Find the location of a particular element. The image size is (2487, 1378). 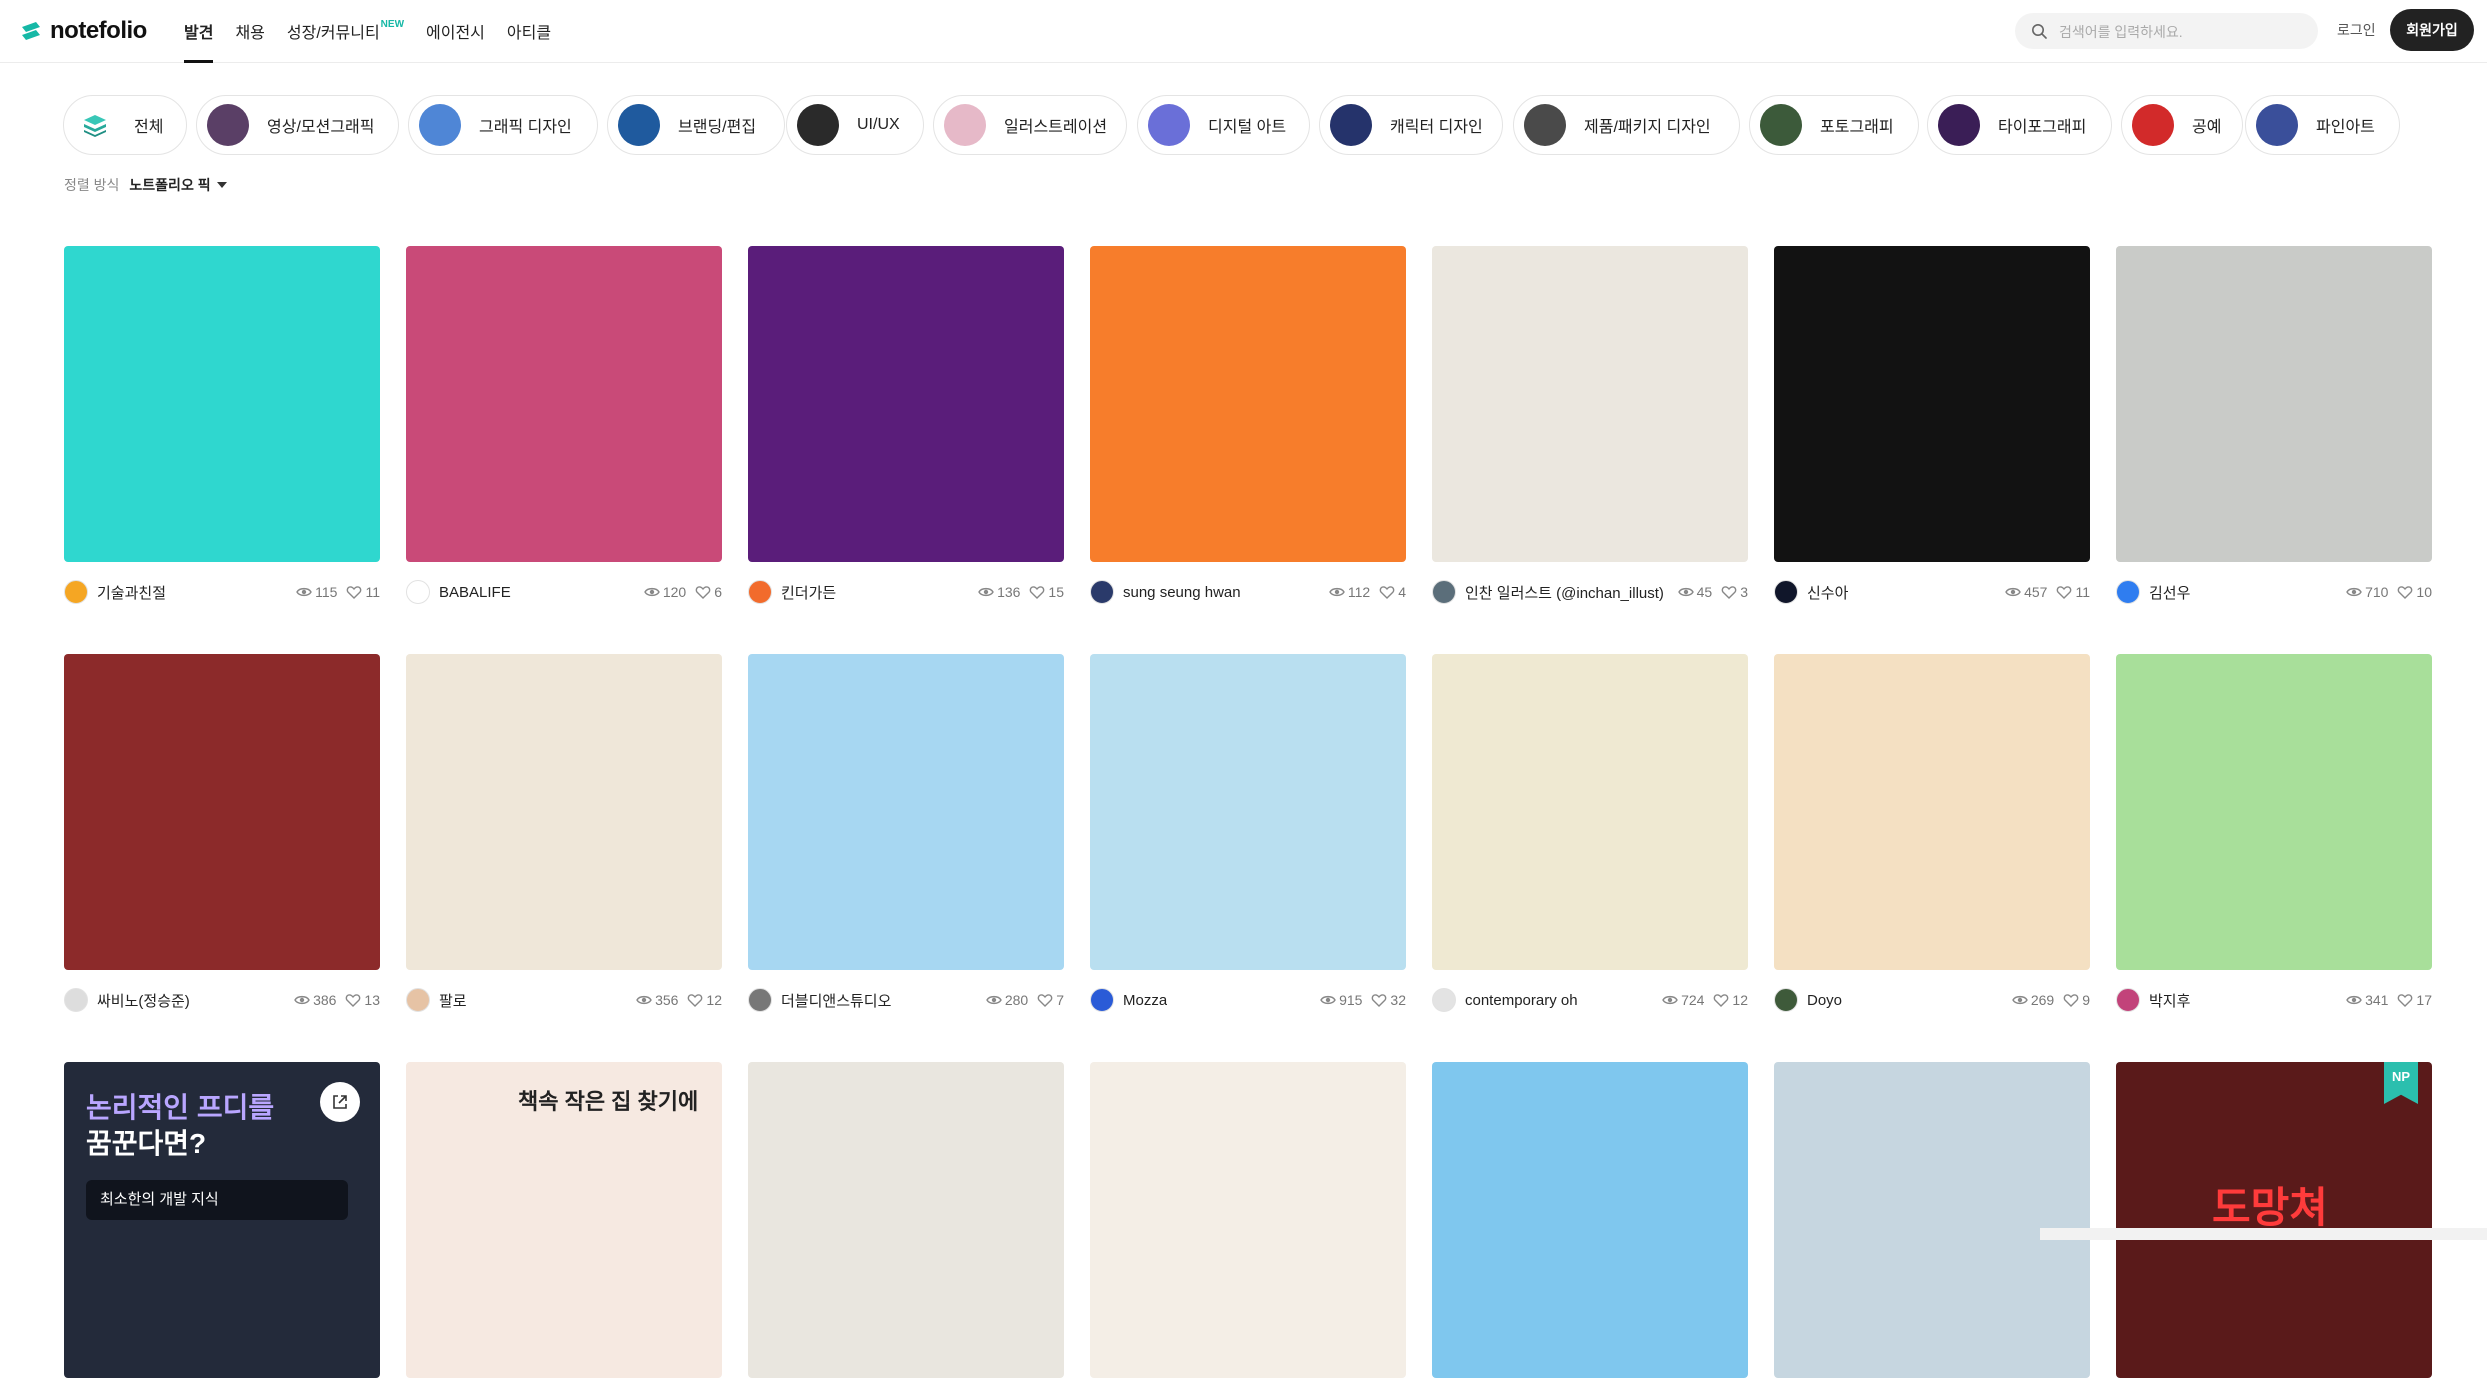

project-card: 킨더가든 136 15 is located at coordinates (906, 426).